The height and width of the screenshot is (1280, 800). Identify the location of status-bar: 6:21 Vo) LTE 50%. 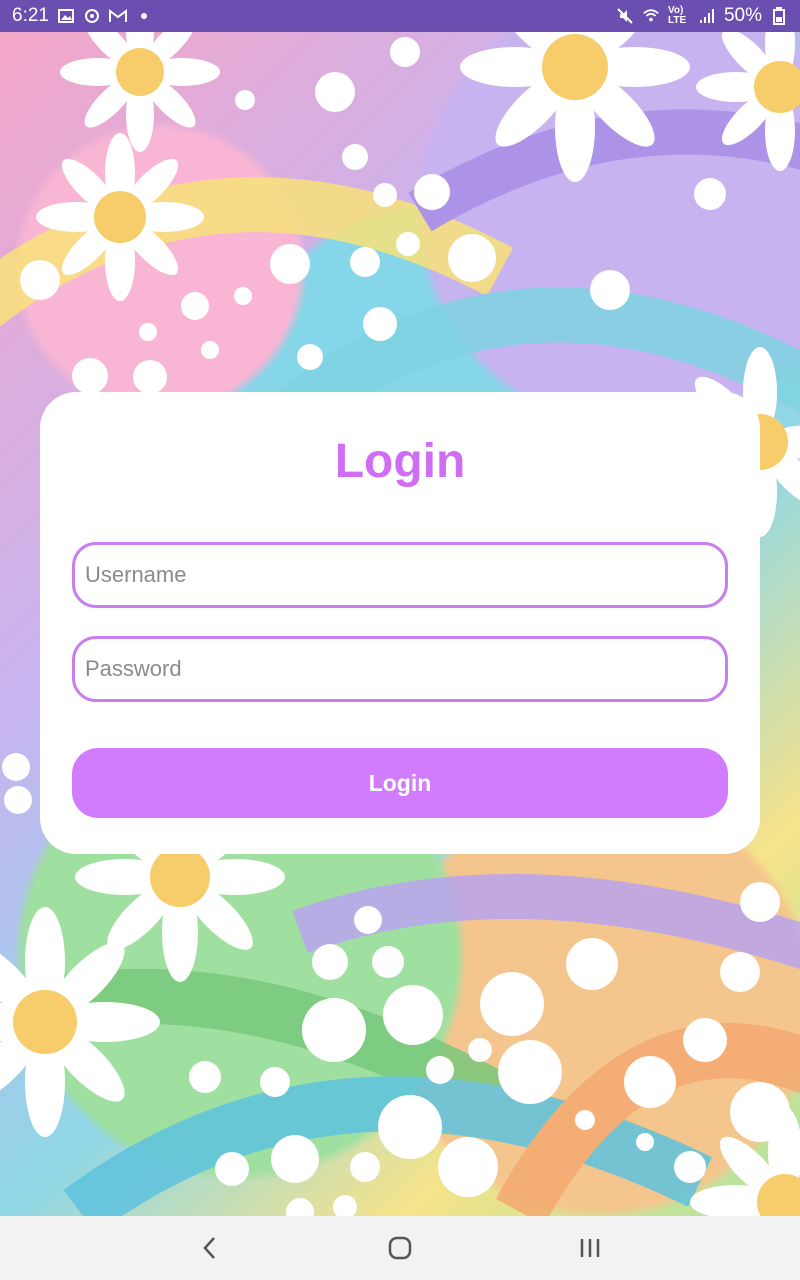
(400, 16).